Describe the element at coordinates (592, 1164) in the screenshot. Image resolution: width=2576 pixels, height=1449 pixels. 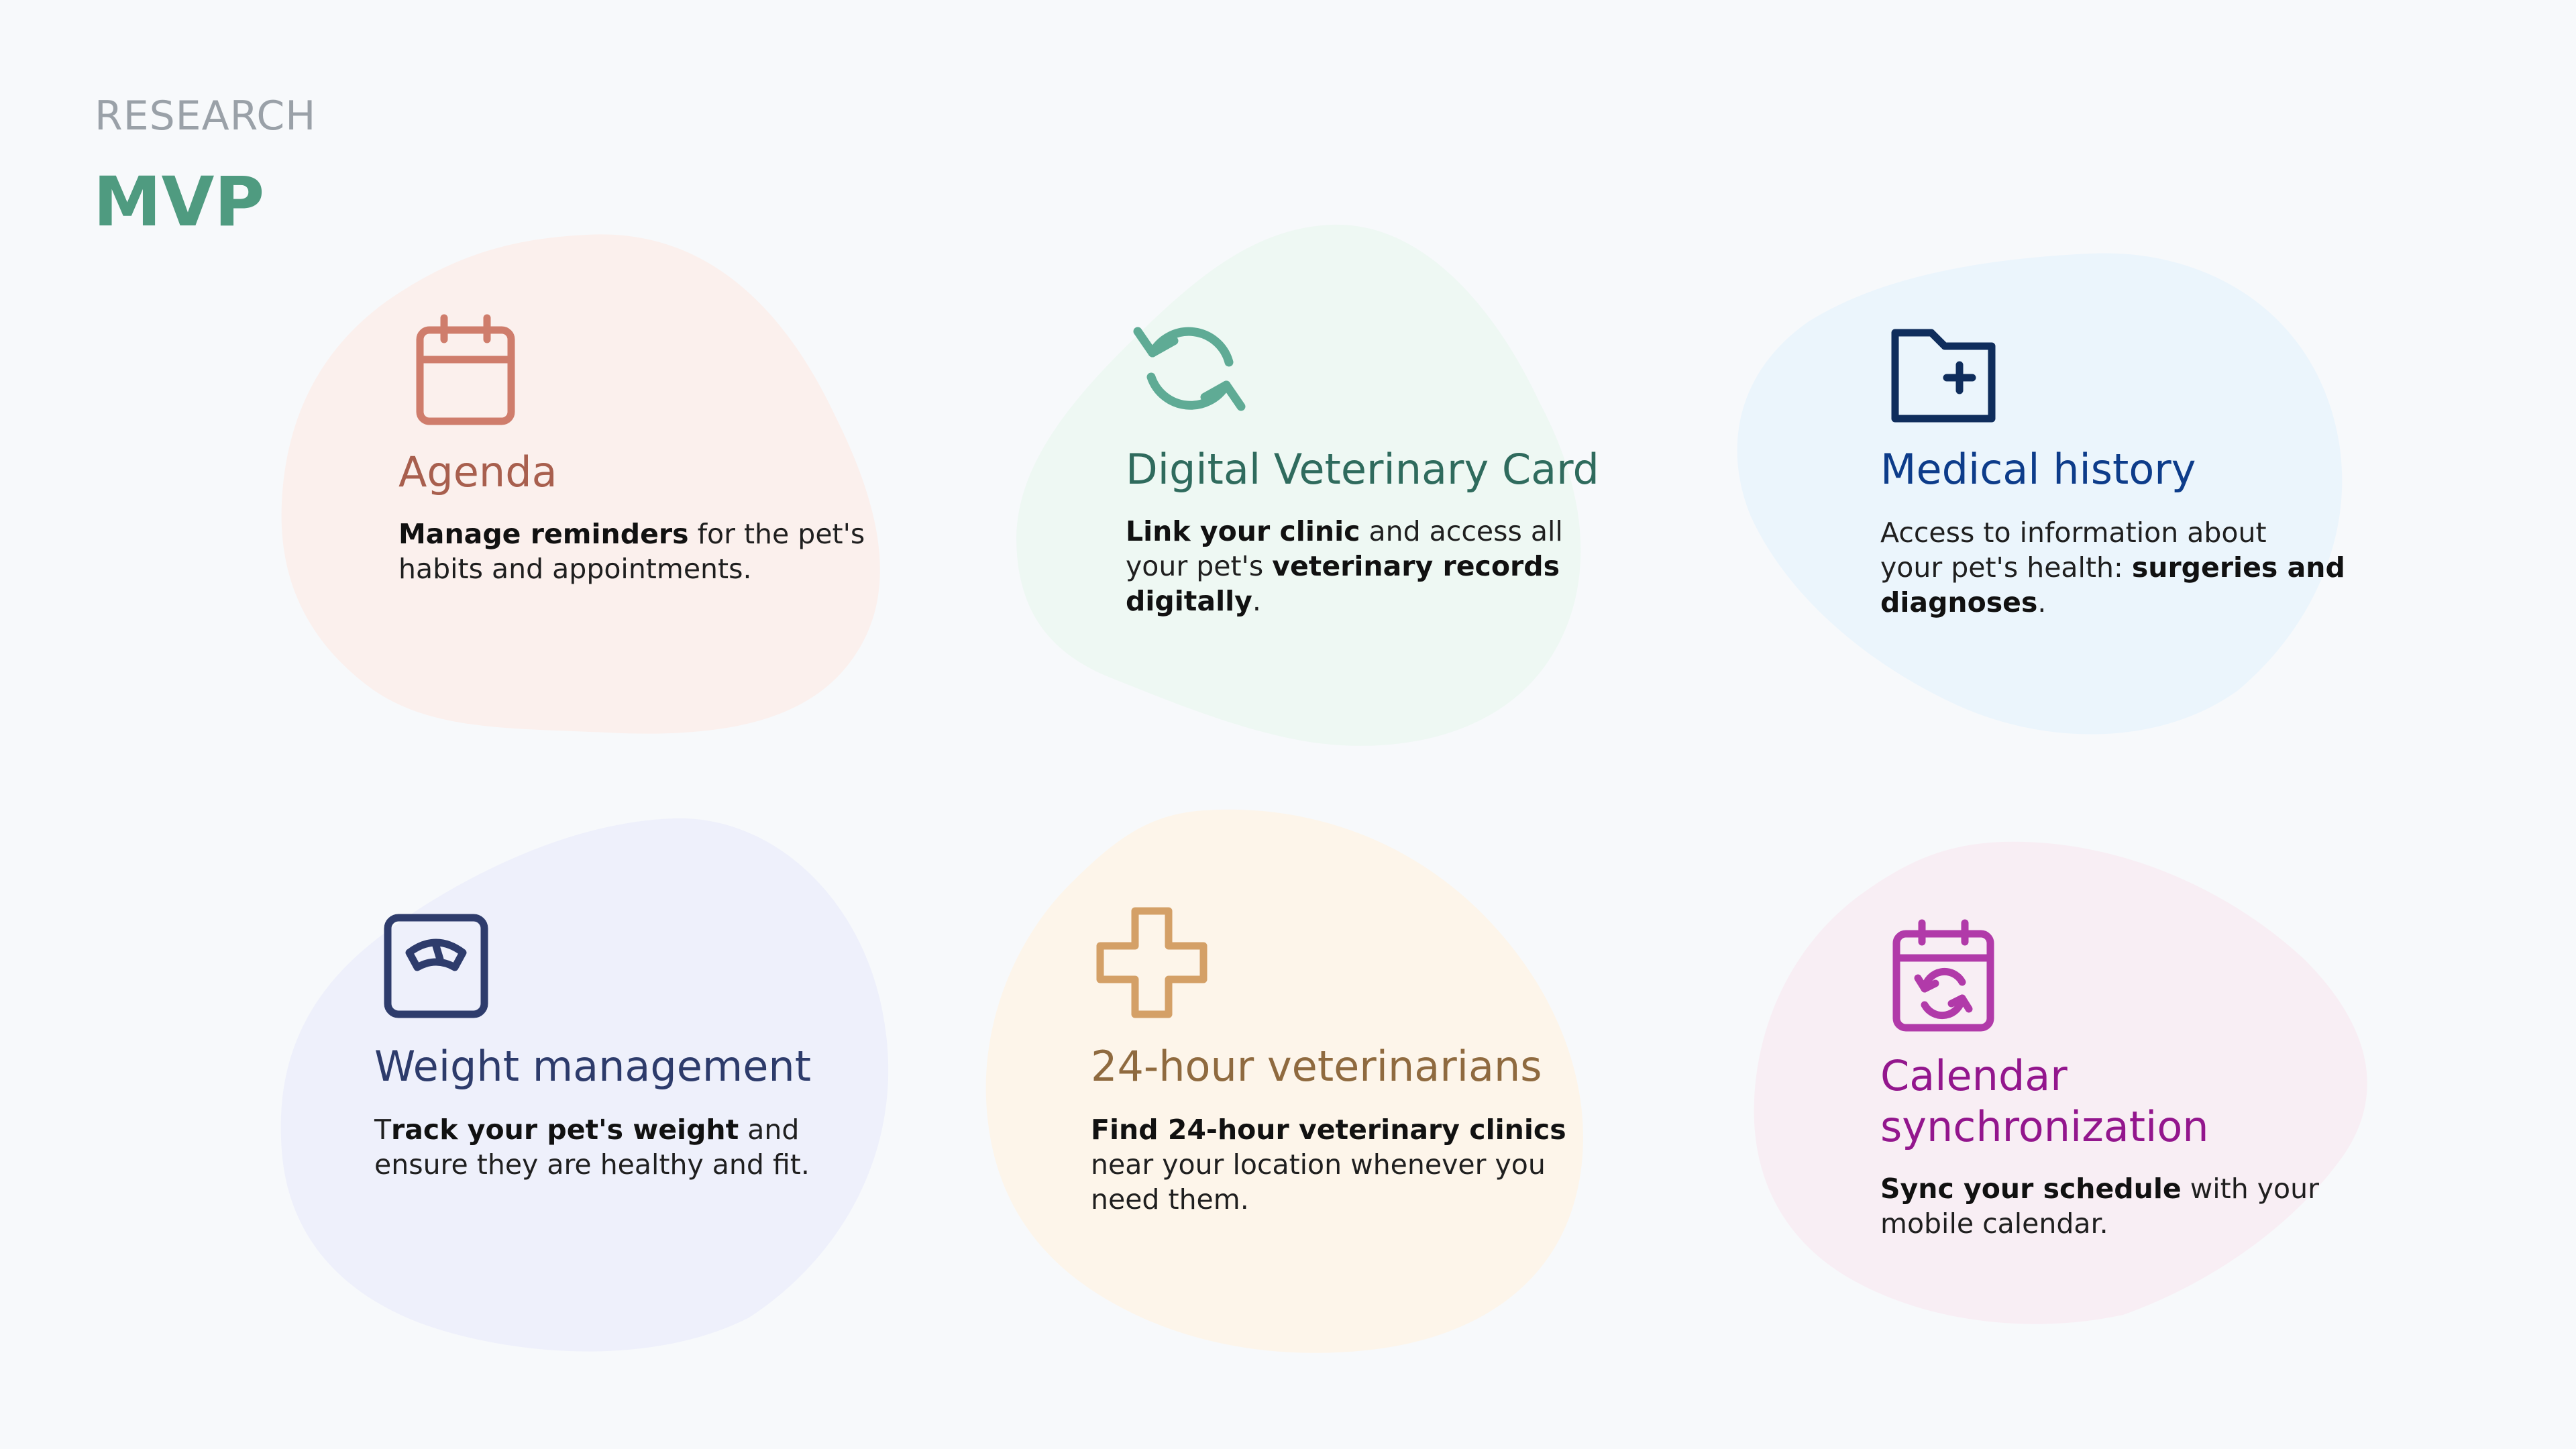
I see `description-line: ensure they are healthy and fit.` at that location.